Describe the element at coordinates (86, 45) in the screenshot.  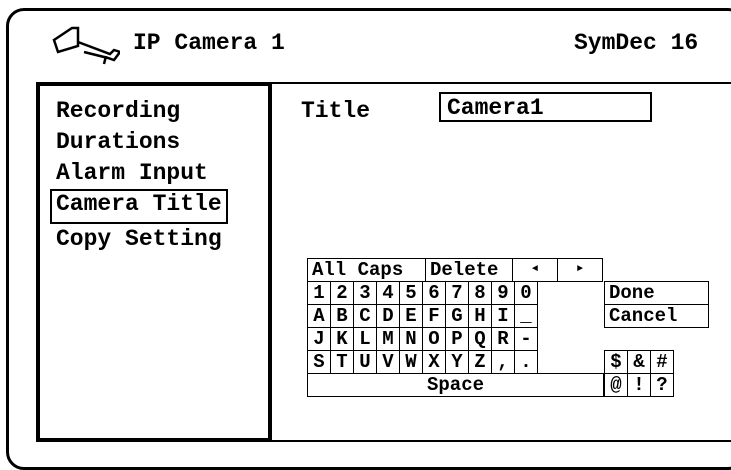
I see `camera-icon` at that location.